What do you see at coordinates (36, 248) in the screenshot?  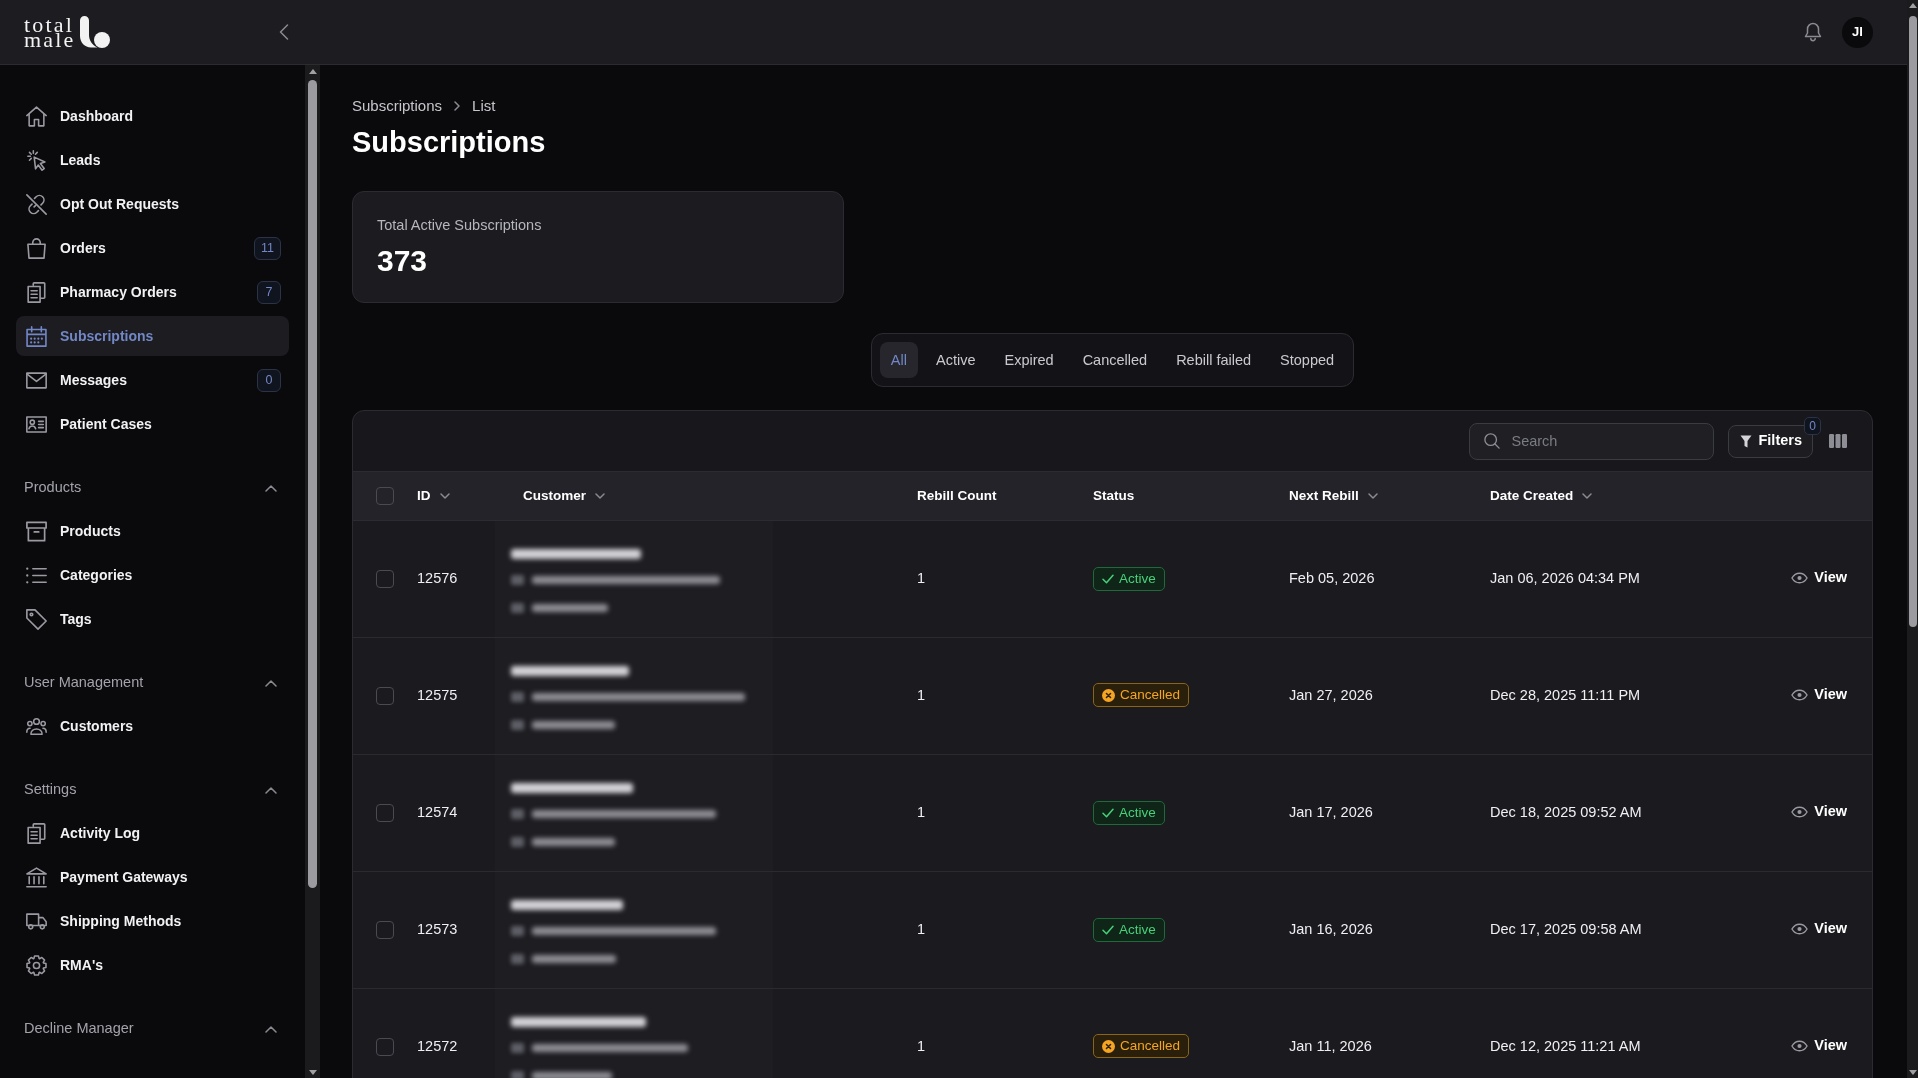 I see `shopping-bag-icon` at bounding box center [36, 248].